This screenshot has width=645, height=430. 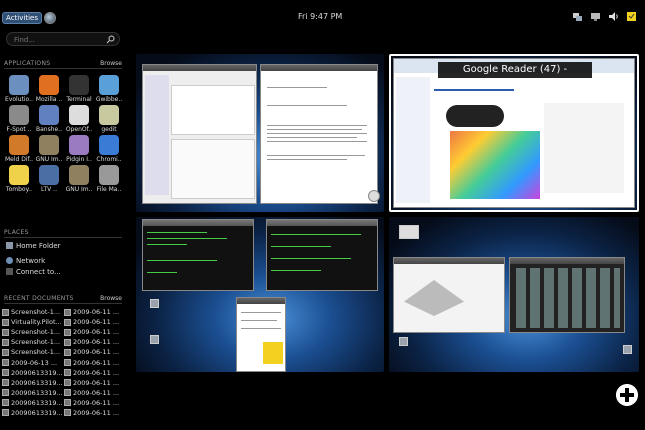 What do you see at coordinates (109, 99) in the screenshot?
I see `app-label: Gwibbe..` at bounding box center [109, 99].